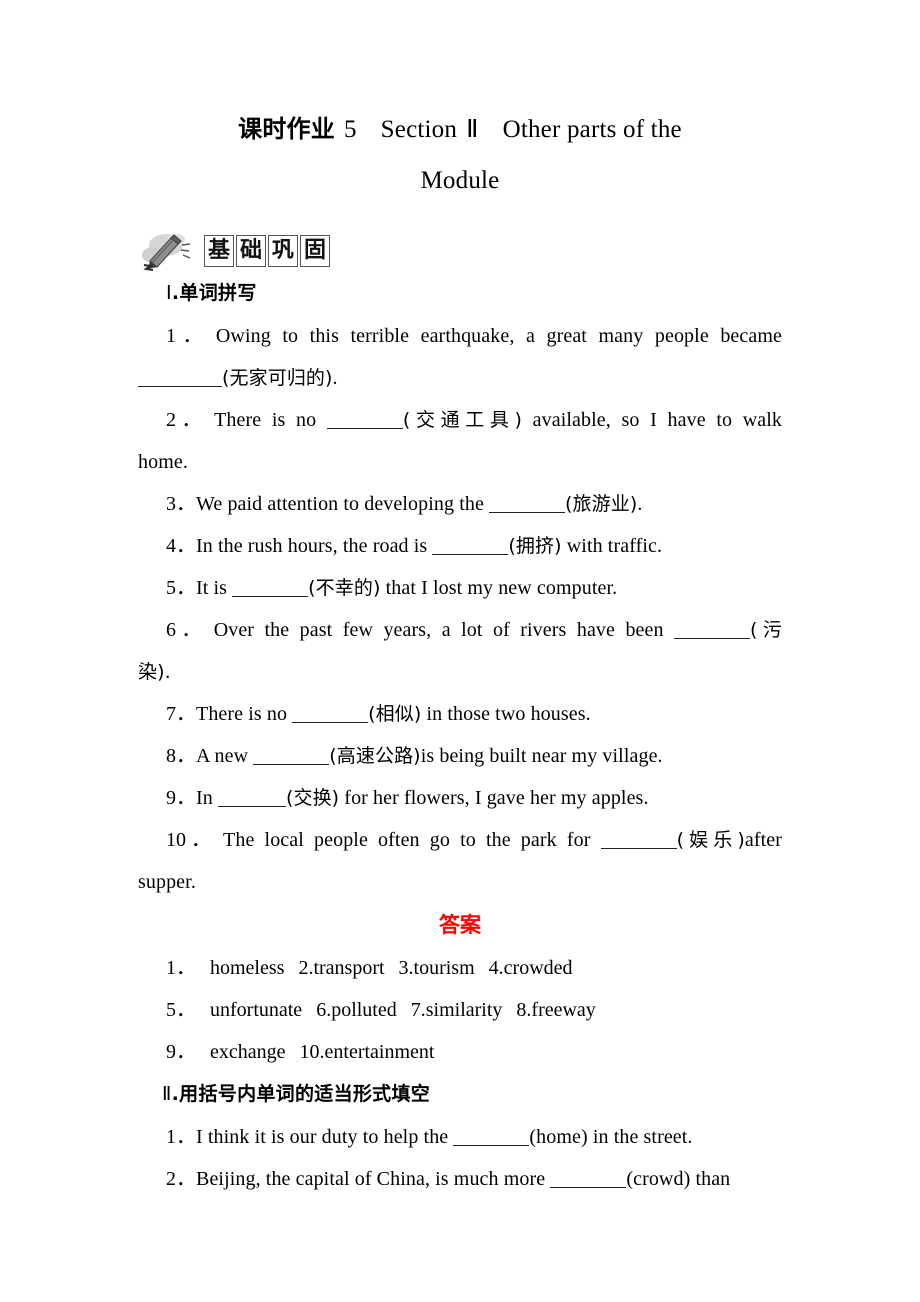 The width and height of the screenshot is (920, 1302). What do you see at coordinates (592, 129) in the screenshot?
I see `title-subject-line1: Other parts of the` at bounding box center [592, 129].